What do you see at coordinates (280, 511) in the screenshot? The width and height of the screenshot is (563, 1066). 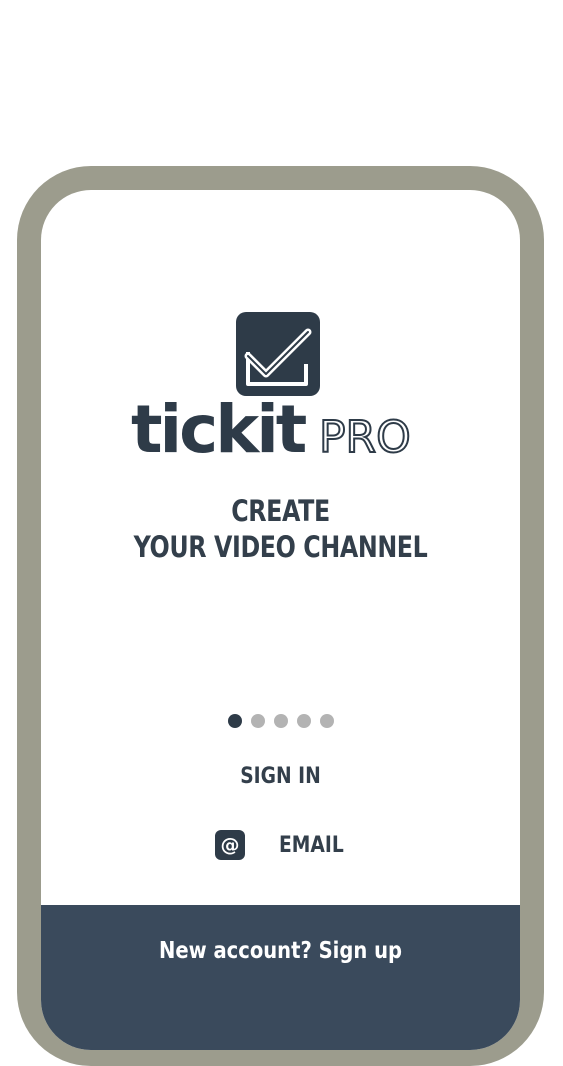 I see `headline-line-1: CREATE` at bounding box center [280, 511].